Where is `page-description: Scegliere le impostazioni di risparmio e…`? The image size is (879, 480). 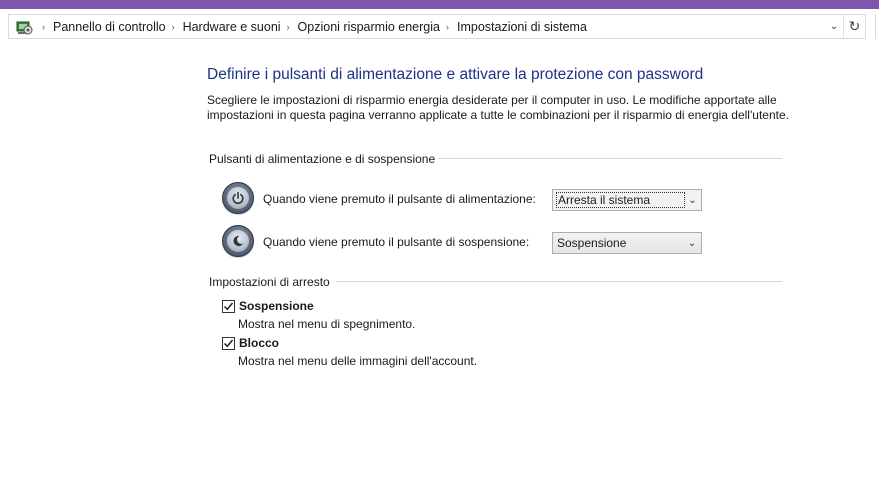 page-description: Scegliere le impostazioni di risparmio e… is located at coordinates (498, 107).